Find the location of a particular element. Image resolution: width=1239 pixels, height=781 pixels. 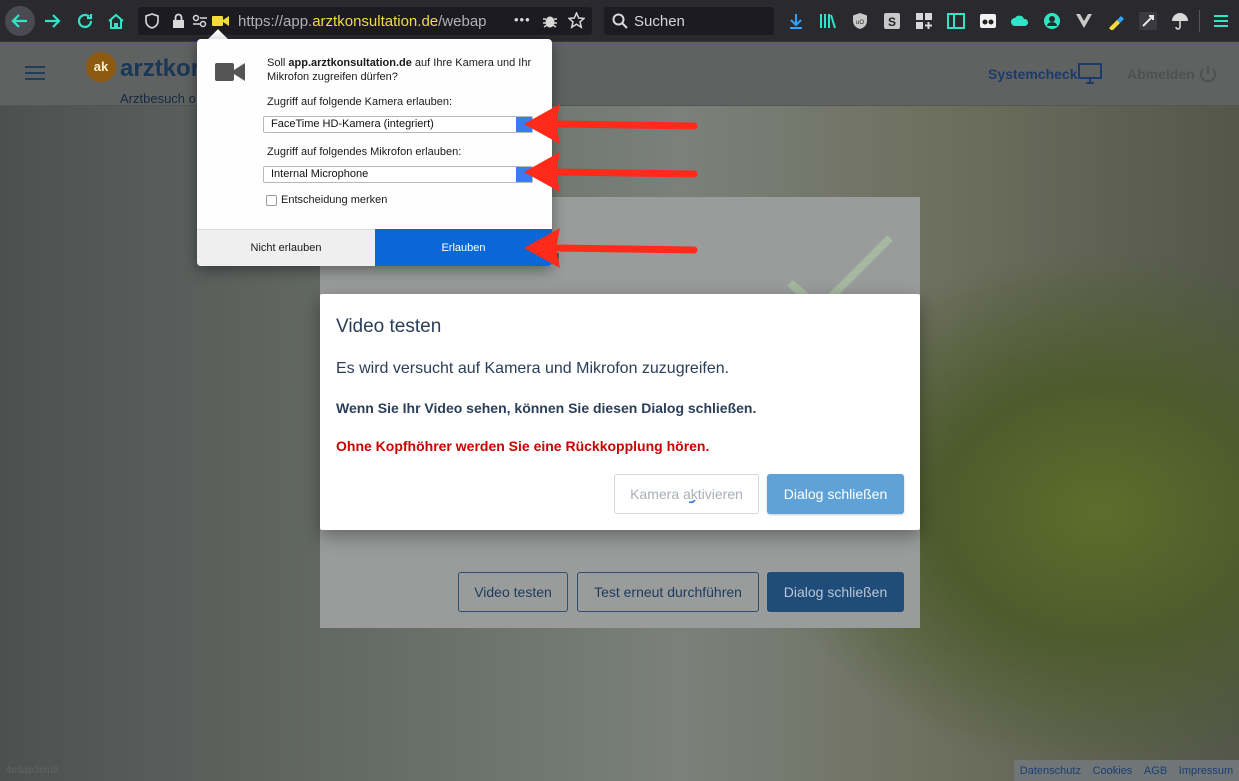

star-icon is located at coordinates (576, 20).